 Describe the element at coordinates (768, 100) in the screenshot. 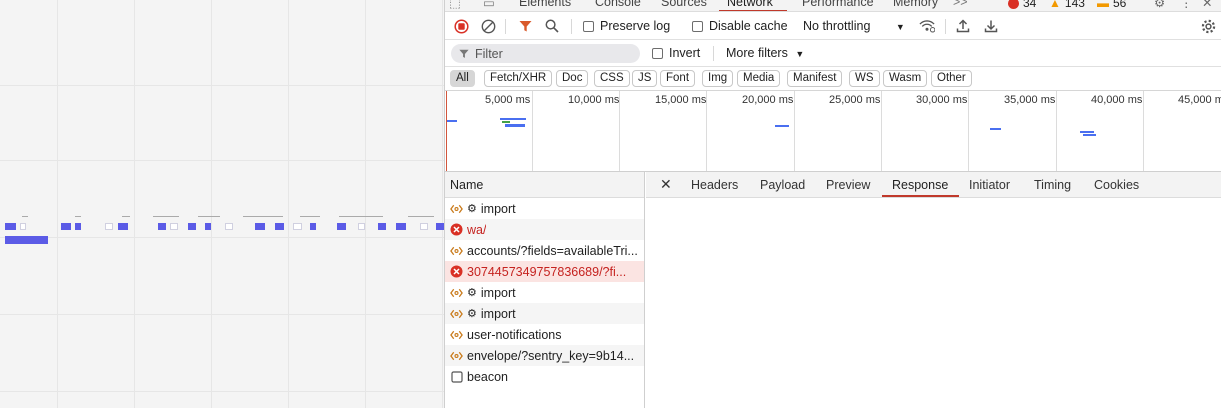

I see `timeline-label: 20,000 ms` at that location.